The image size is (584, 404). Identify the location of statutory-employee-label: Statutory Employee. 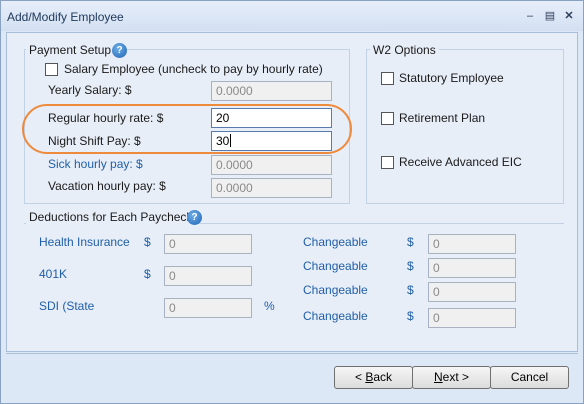
(451, 78).